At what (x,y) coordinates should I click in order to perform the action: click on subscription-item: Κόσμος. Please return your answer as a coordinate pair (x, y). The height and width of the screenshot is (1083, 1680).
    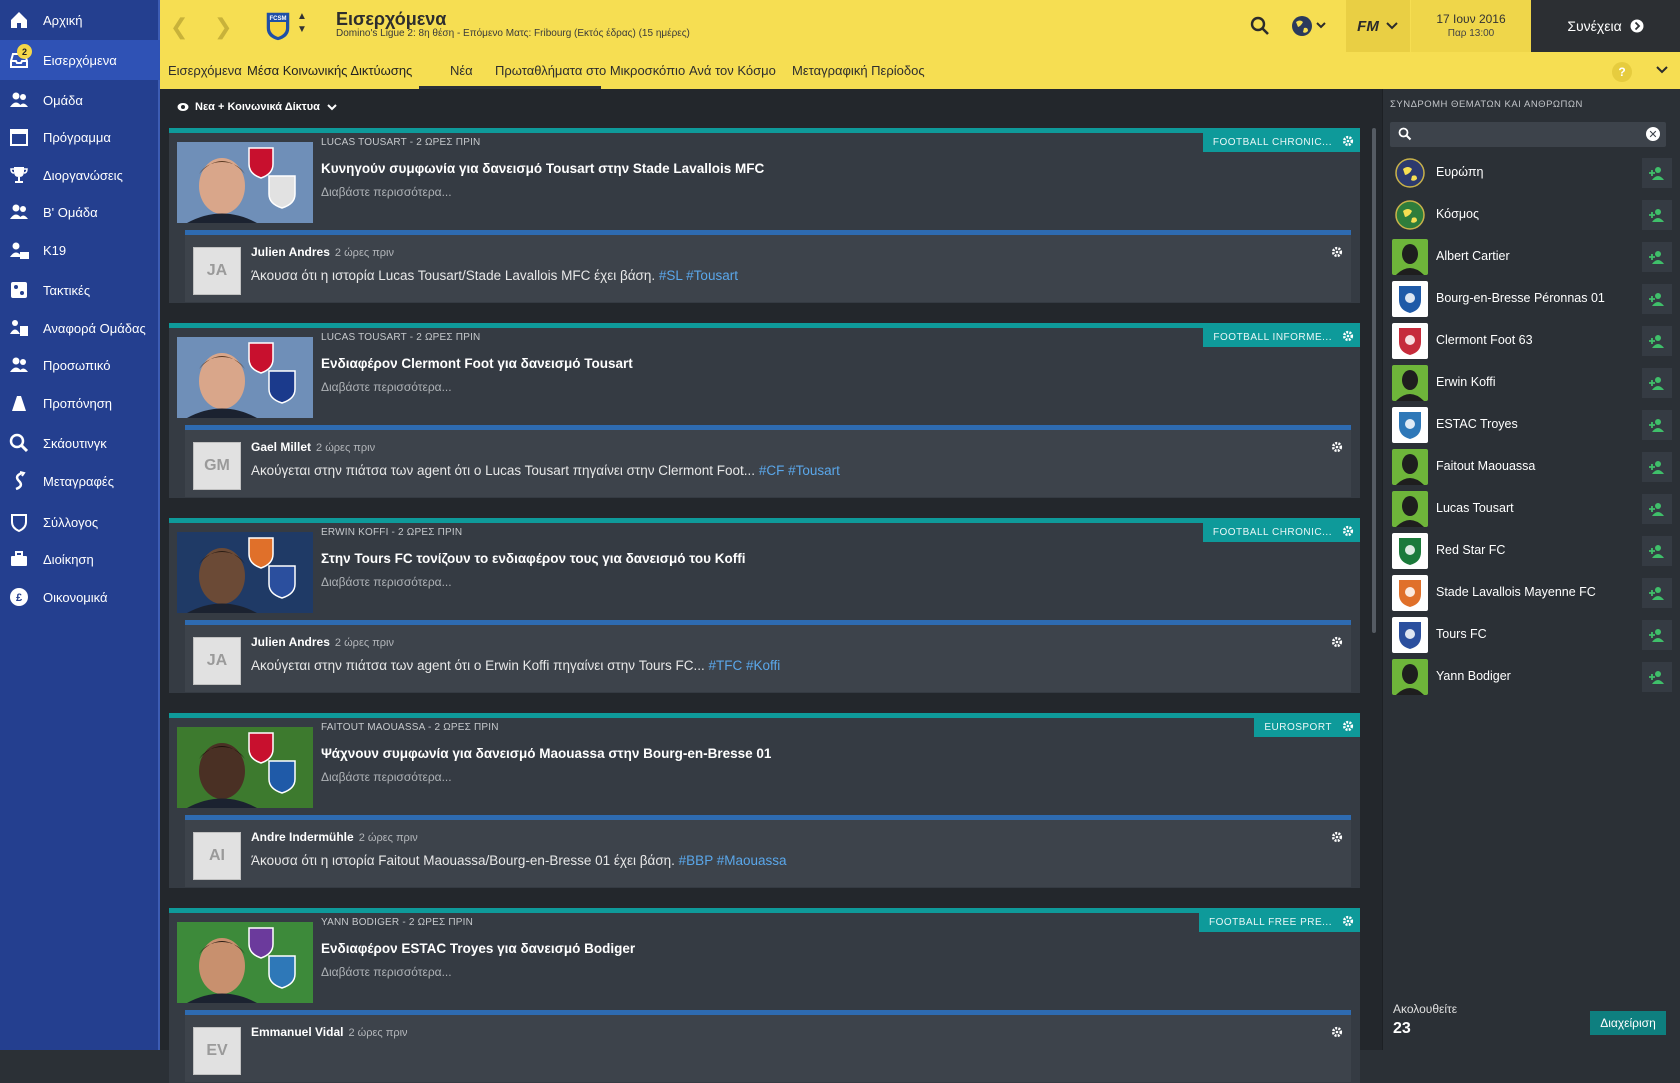
    Looking at the image, I should click on (1531, 215).